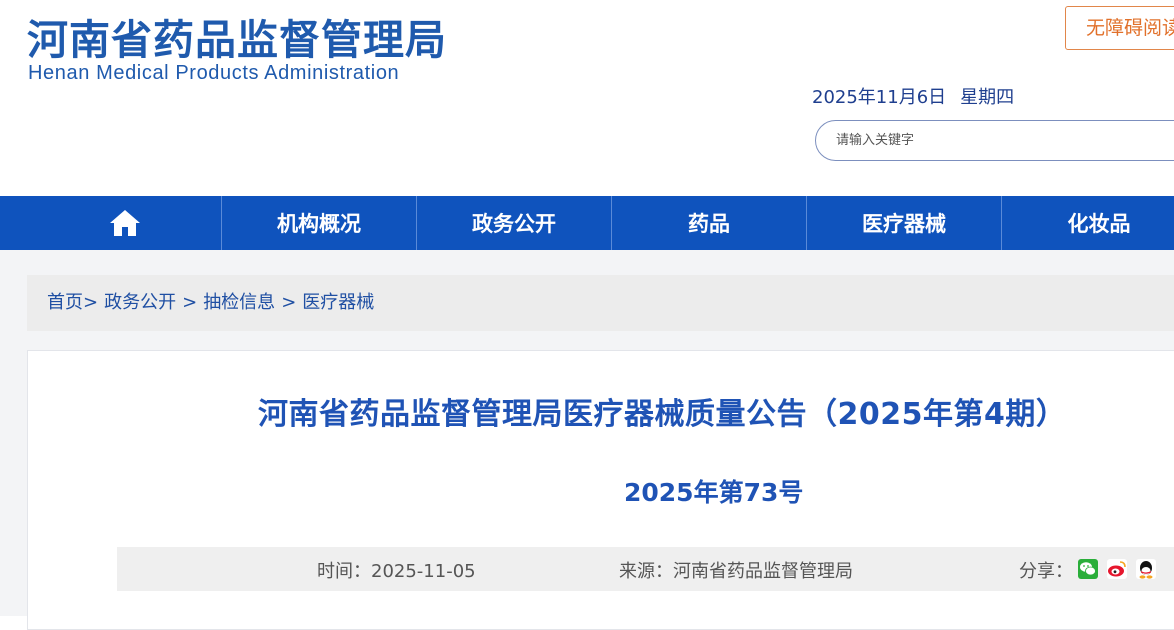 The image size is (1174, 630). I want to click on current-date: 2025年11月6日 星期四, so click(913, 96).